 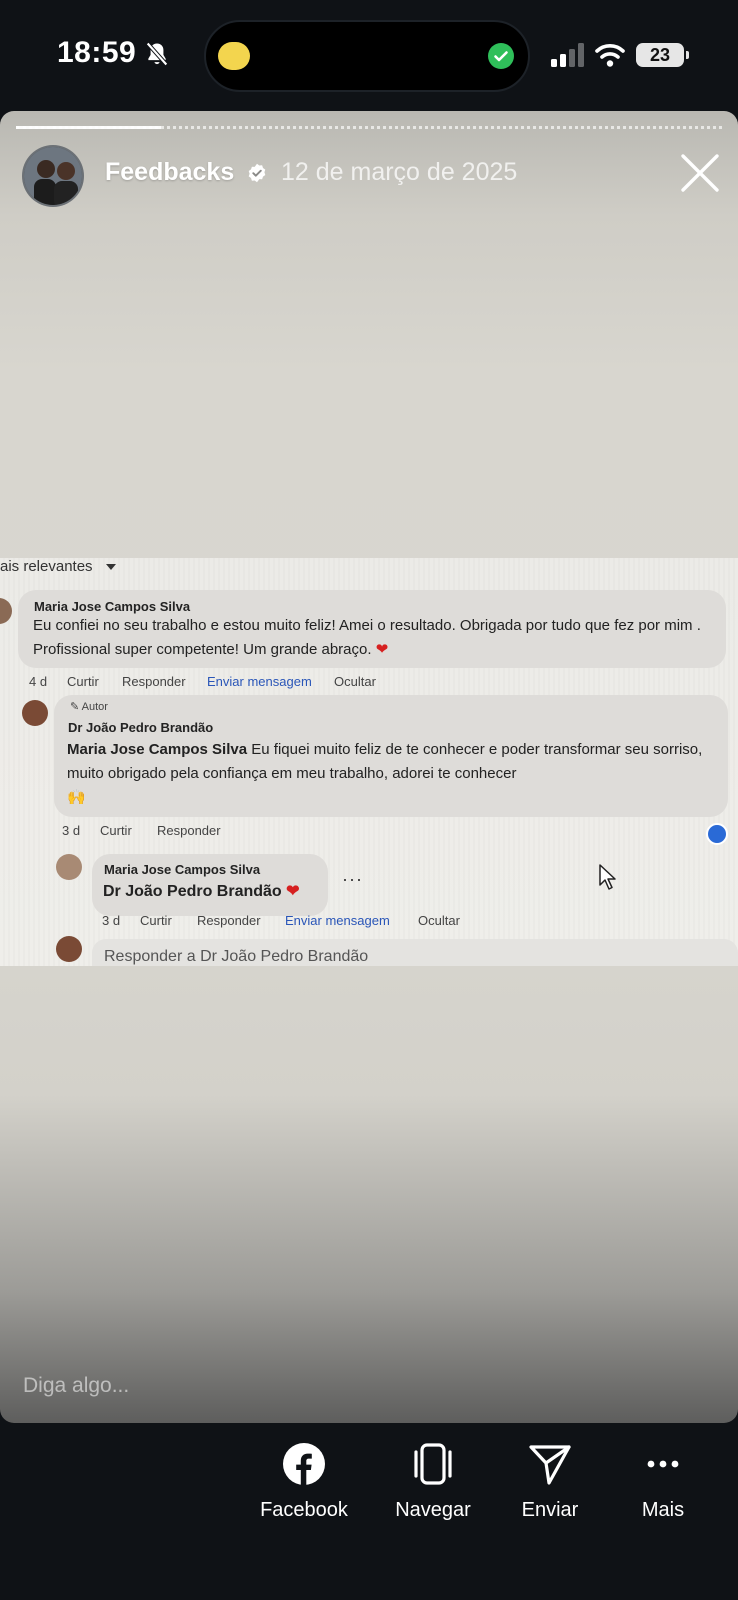 I want to click on more-label: Mais, so click(x=663, y=1510).